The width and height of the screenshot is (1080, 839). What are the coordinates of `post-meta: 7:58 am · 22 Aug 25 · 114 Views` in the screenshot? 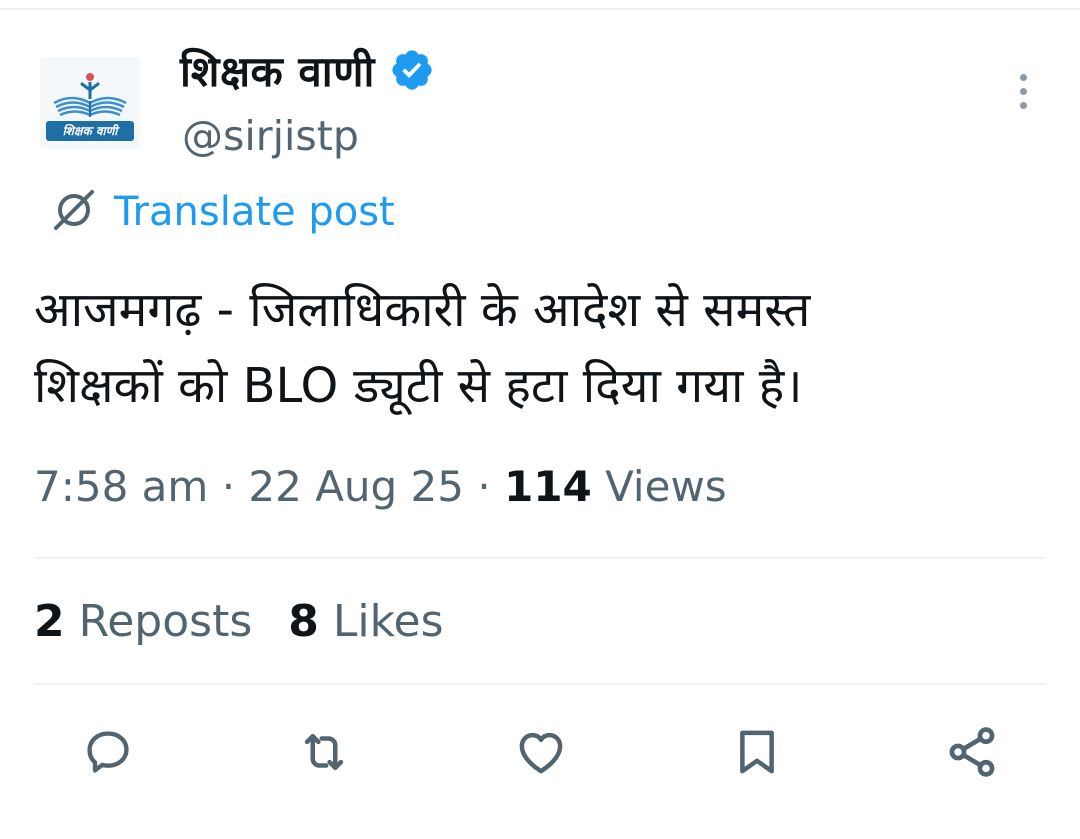 It's located at (380, 486).